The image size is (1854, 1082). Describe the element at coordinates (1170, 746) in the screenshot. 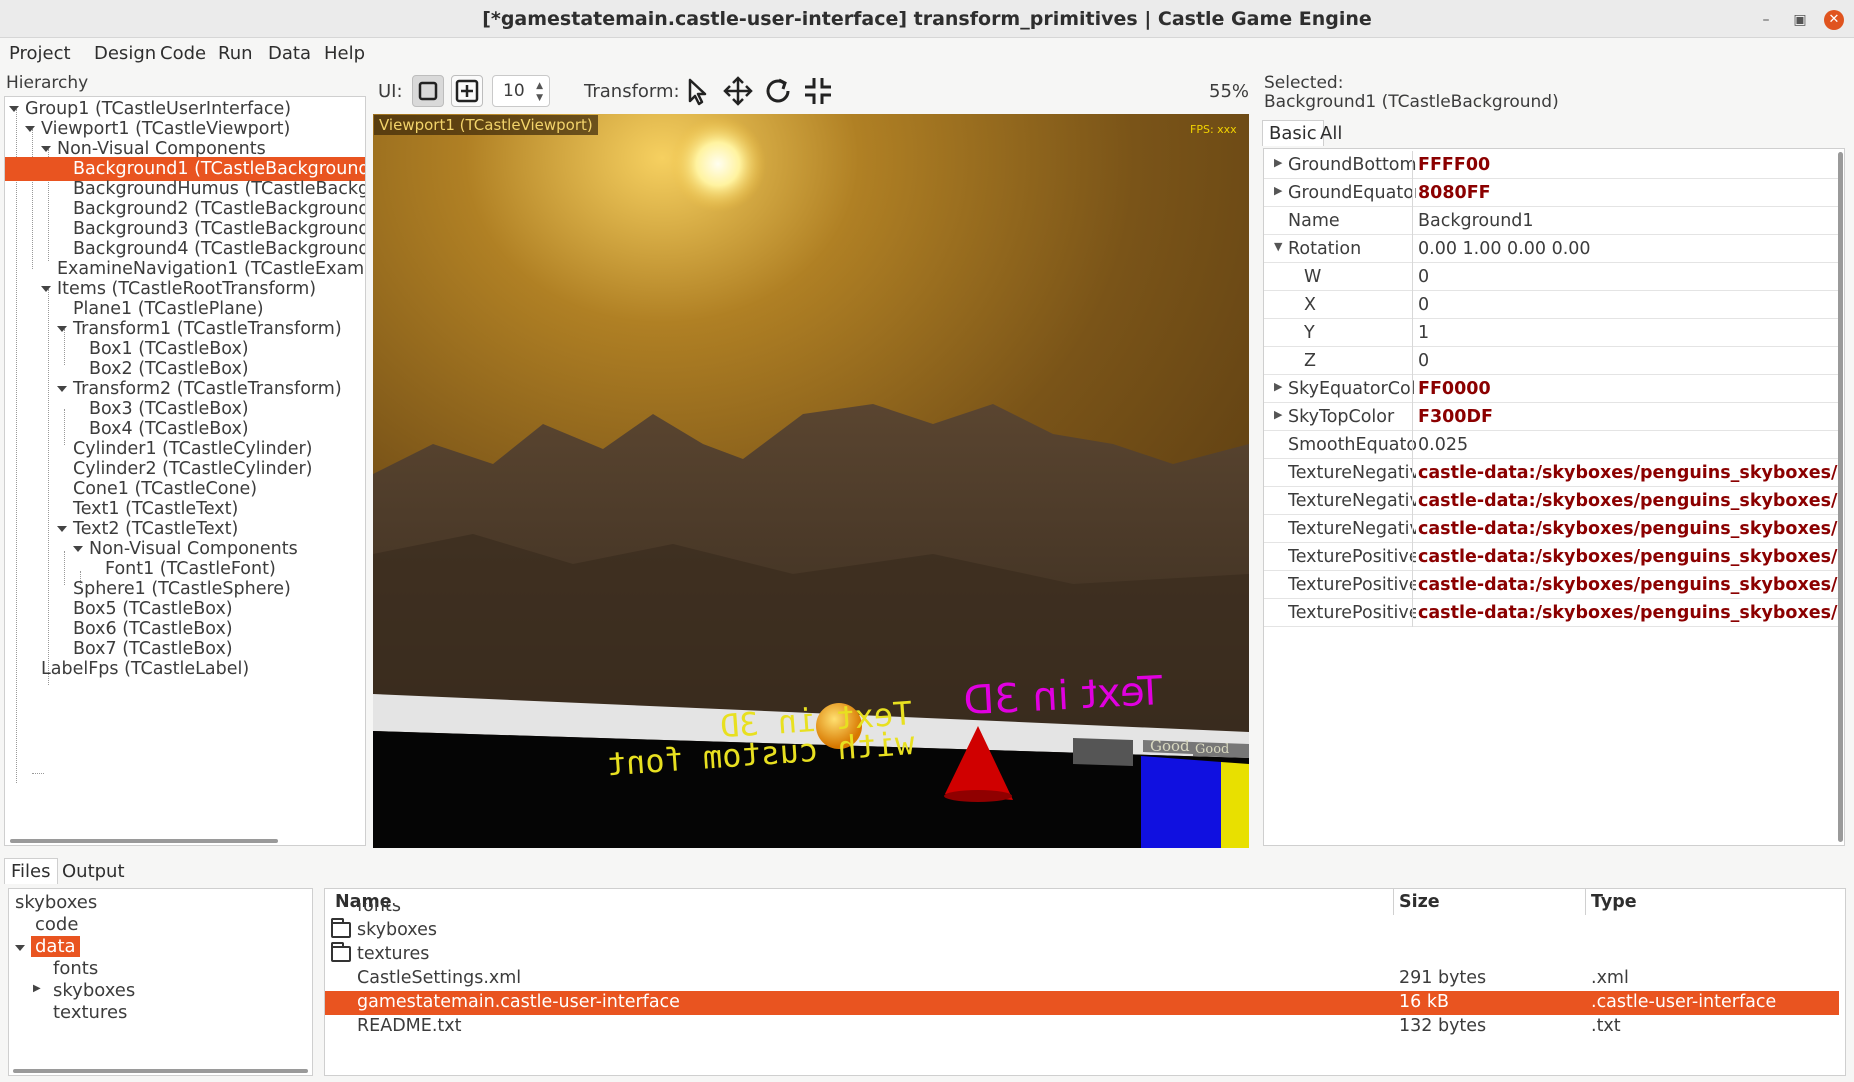

I see `viewport-sign-label: Good` at that location.